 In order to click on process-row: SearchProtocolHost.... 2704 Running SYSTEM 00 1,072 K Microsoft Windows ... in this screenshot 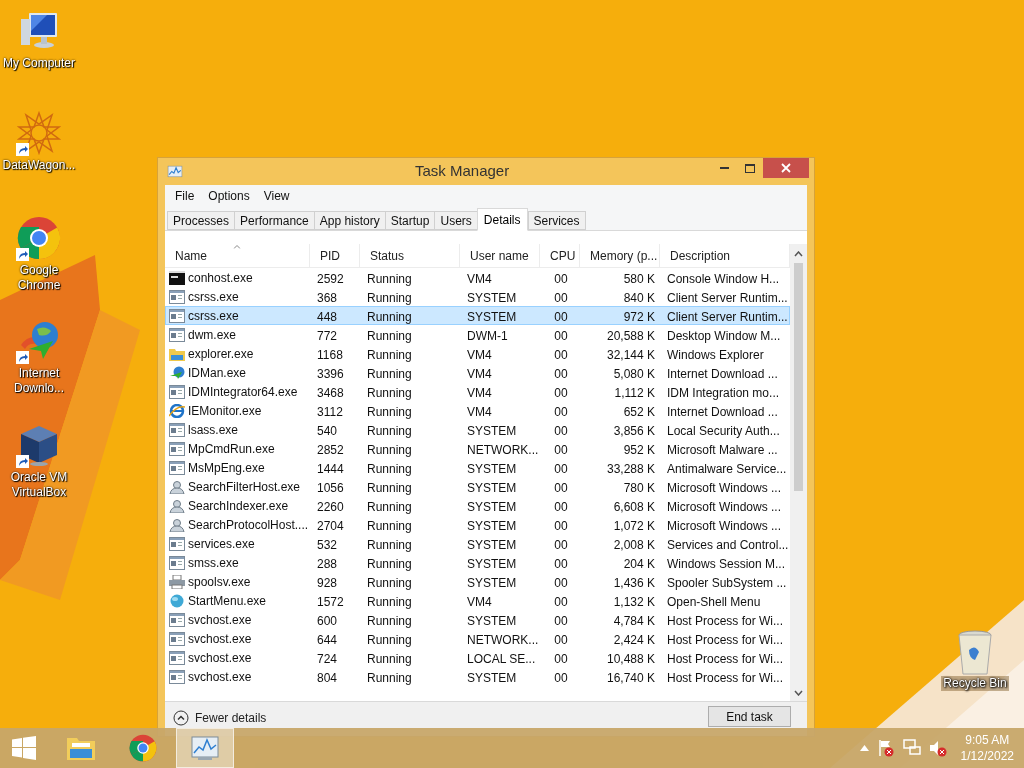, I will do `click(477, 524)`.